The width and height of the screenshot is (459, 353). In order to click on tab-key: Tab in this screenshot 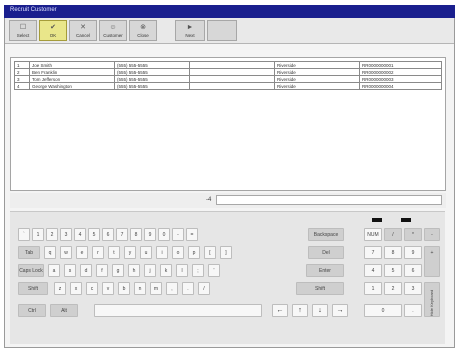, I will do `click(29, 252)`.